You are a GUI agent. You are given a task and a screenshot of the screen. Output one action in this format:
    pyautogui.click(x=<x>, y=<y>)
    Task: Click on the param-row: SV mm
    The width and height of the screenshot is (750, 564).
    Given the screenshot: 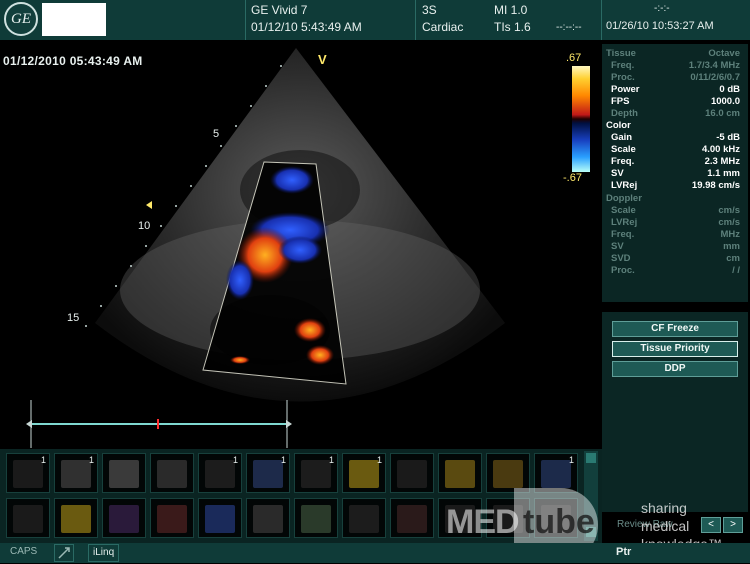 What is the action you would take?
    pyautogui.click(x=675, y=247)
    